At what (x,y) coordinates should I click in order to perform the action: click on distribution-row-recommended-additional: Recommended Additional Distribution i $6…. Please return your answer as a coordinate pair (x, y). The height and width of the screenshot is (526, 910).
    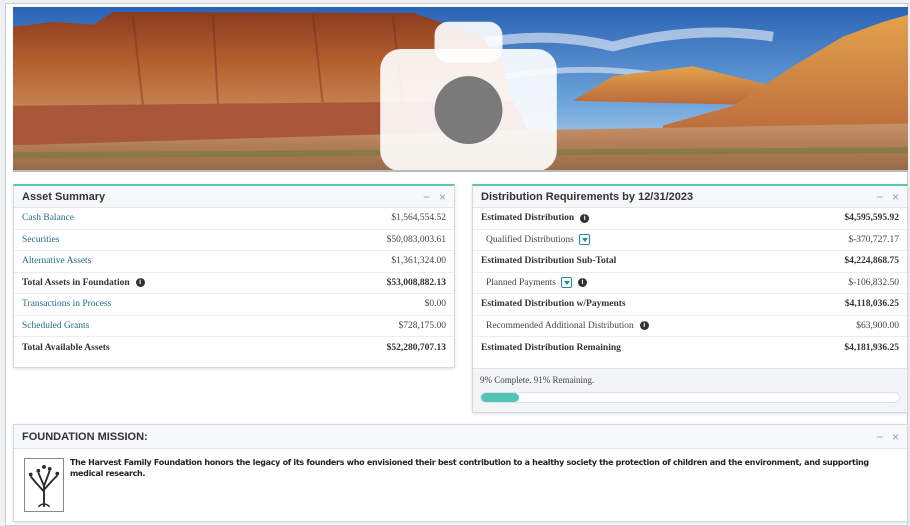
    Looking at the image, I should click on (690, 326).